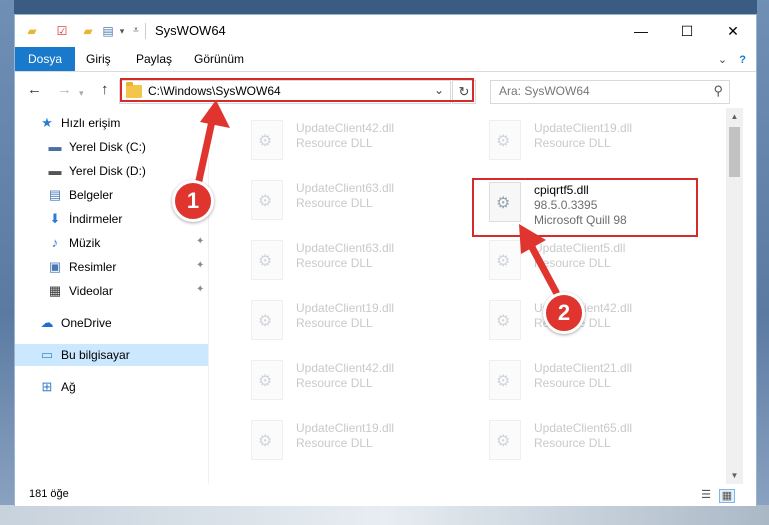 The image size is (769, 525). What do you see at coordinates (193, 201) in the screenshot?
I see `step-badge-1: 1` at bounding box center [193, 201].